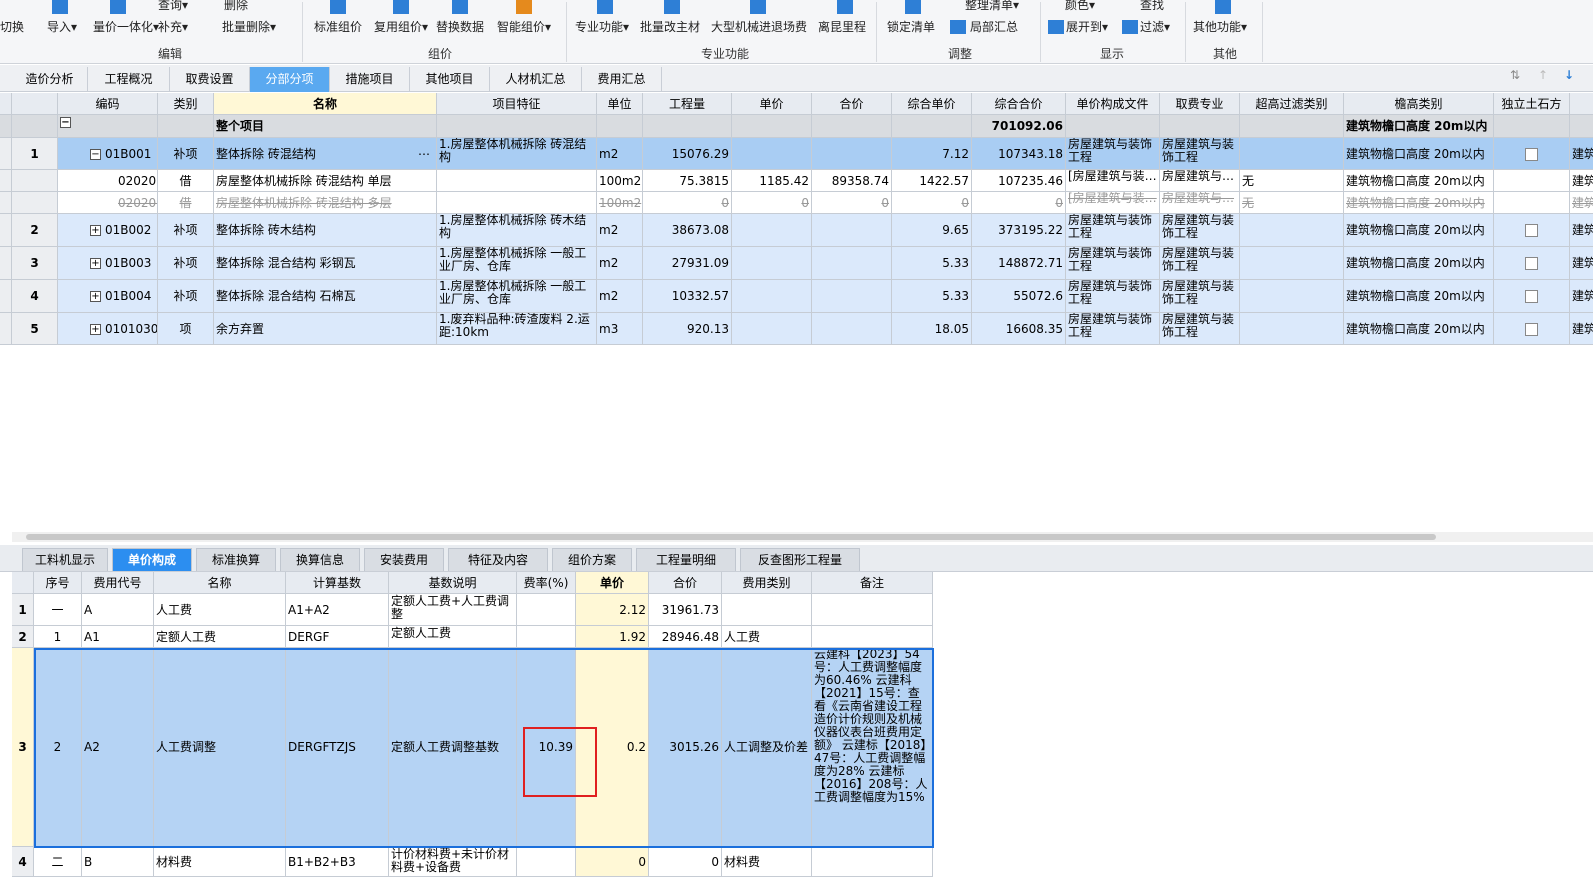  I want to click on cell-name: 材料费, so click(220, 862).